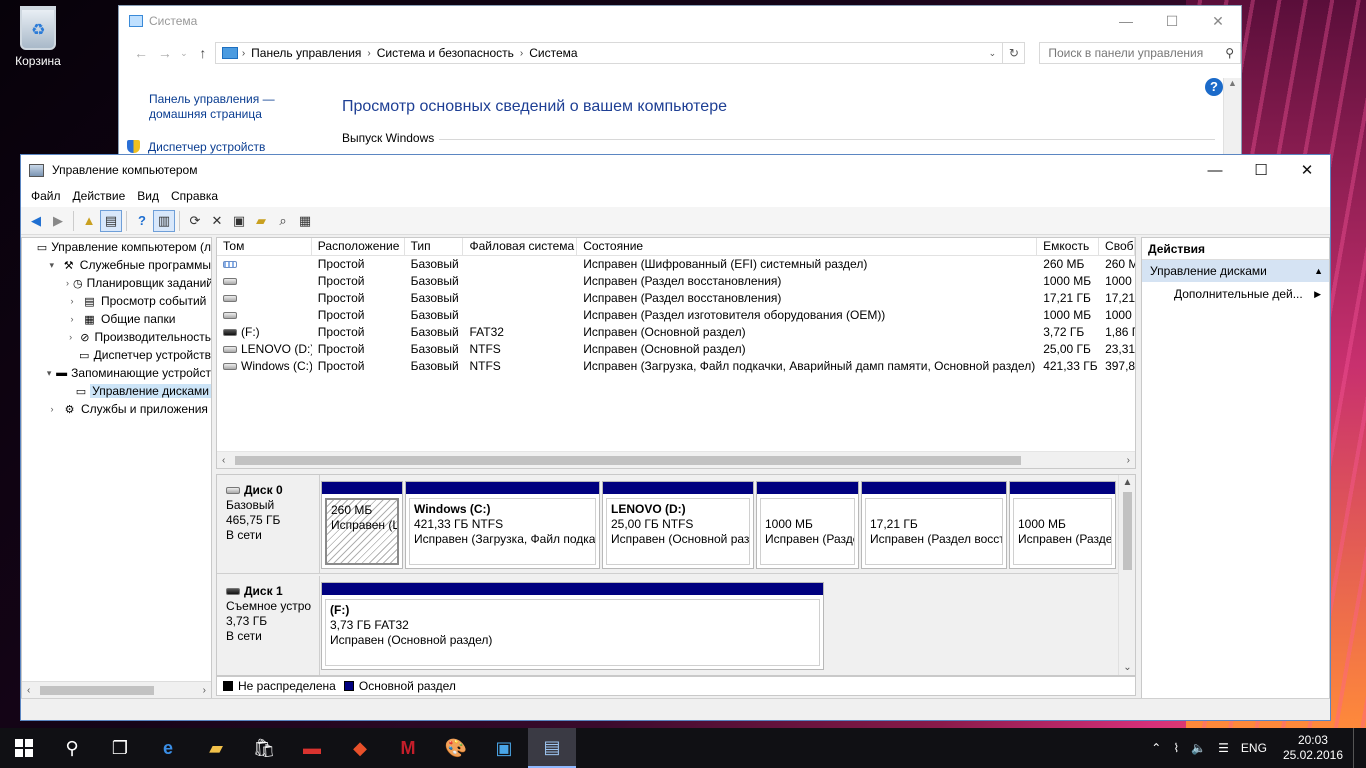 This screenshot has width=1366, height=768. I want to click on column-header-status: Состояние, so click(807, 246).